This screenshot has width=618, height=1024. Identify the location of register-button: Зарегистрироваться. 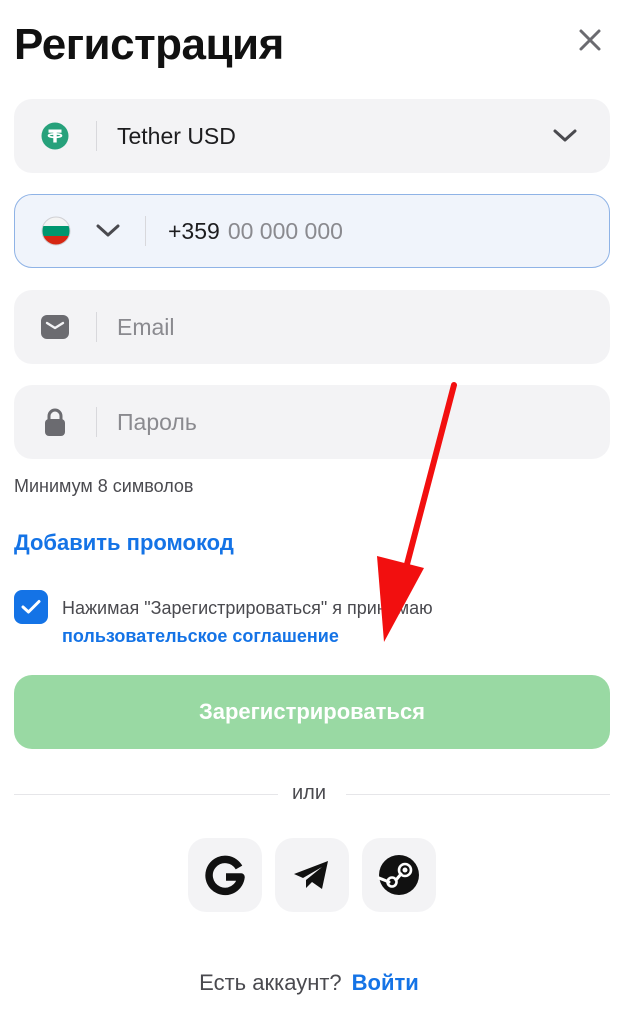
(312, 712).